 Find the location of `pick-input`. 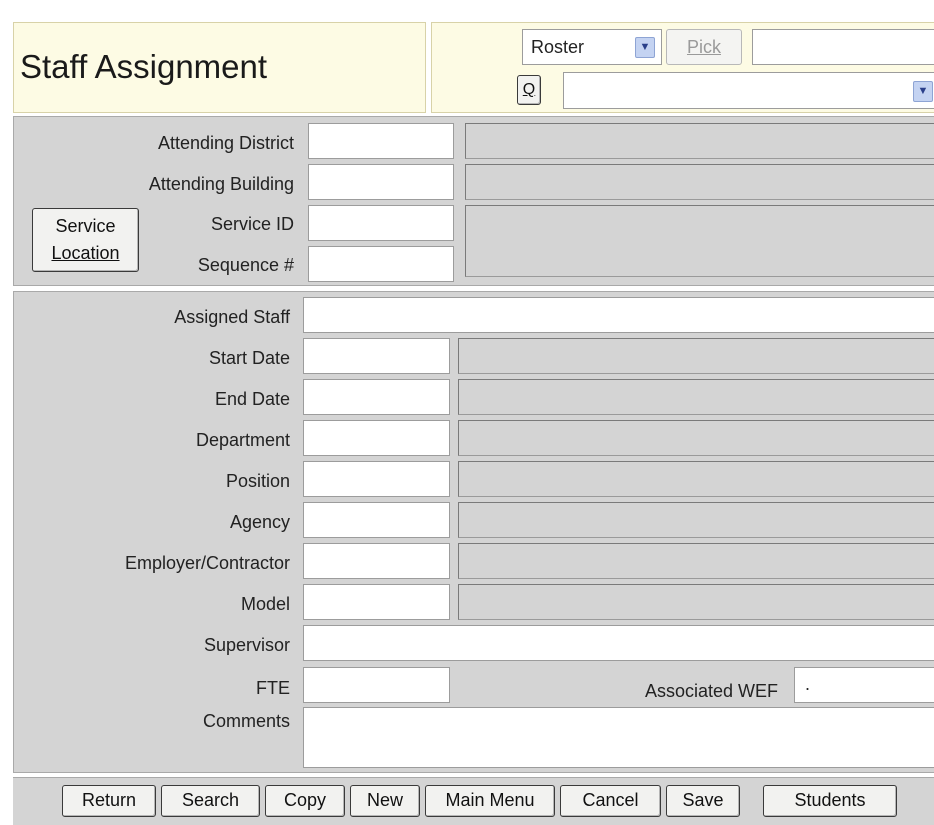

pick-input is located at coordinates (843, 47).